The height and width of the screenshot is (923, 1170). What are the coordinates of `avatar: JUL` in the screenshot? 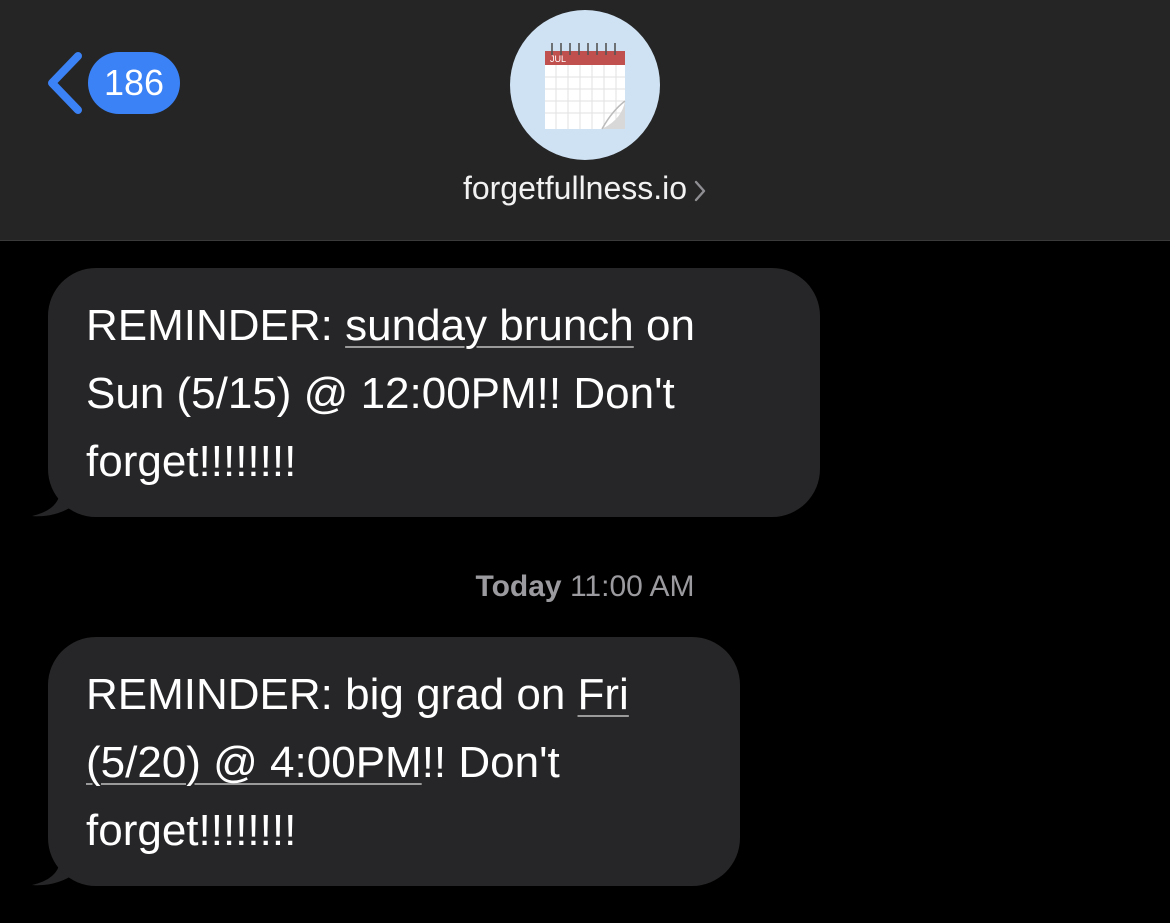 It's located at (585, 85).